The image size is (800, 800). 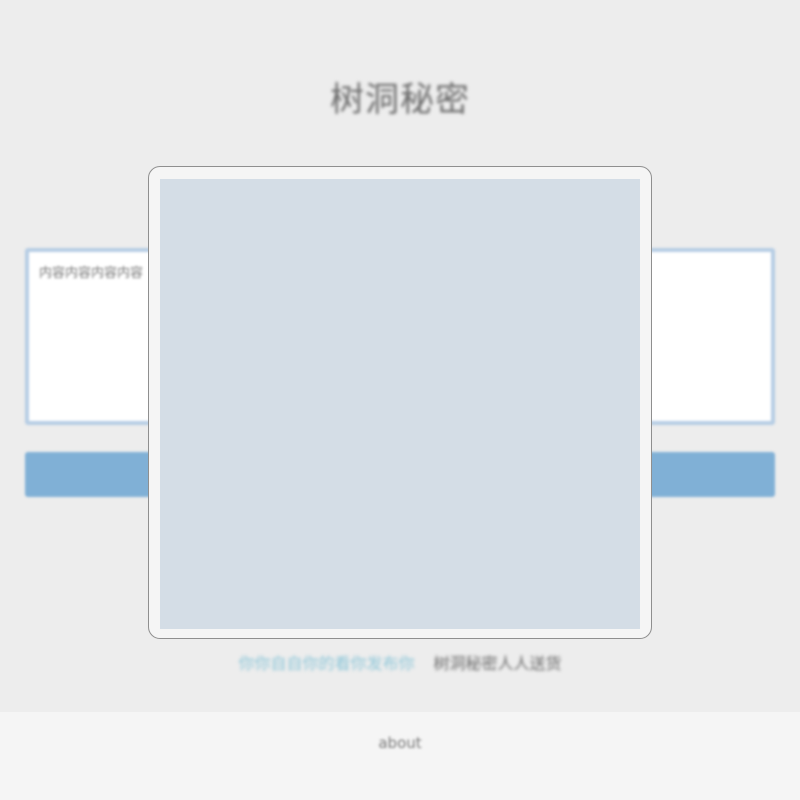 What do you see at coordinates (400, 756) in the screenshot?
I see `footer: about` at bounding box center [400, 756].